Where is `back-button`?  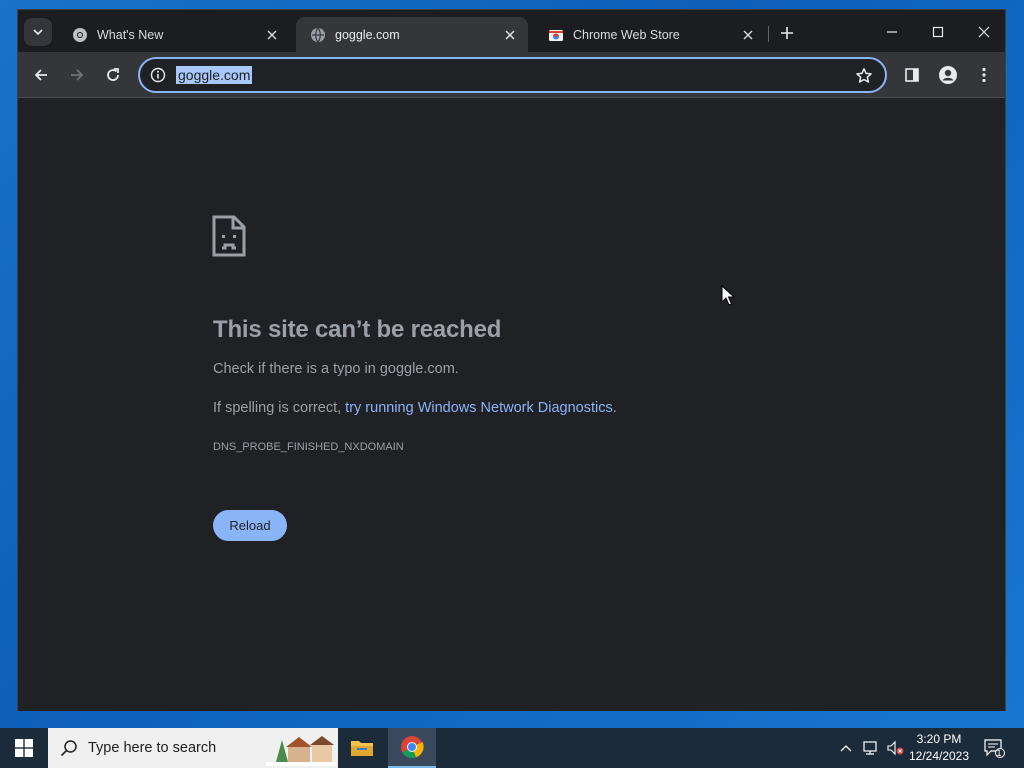
back-button is located at coordinates (41, 75).